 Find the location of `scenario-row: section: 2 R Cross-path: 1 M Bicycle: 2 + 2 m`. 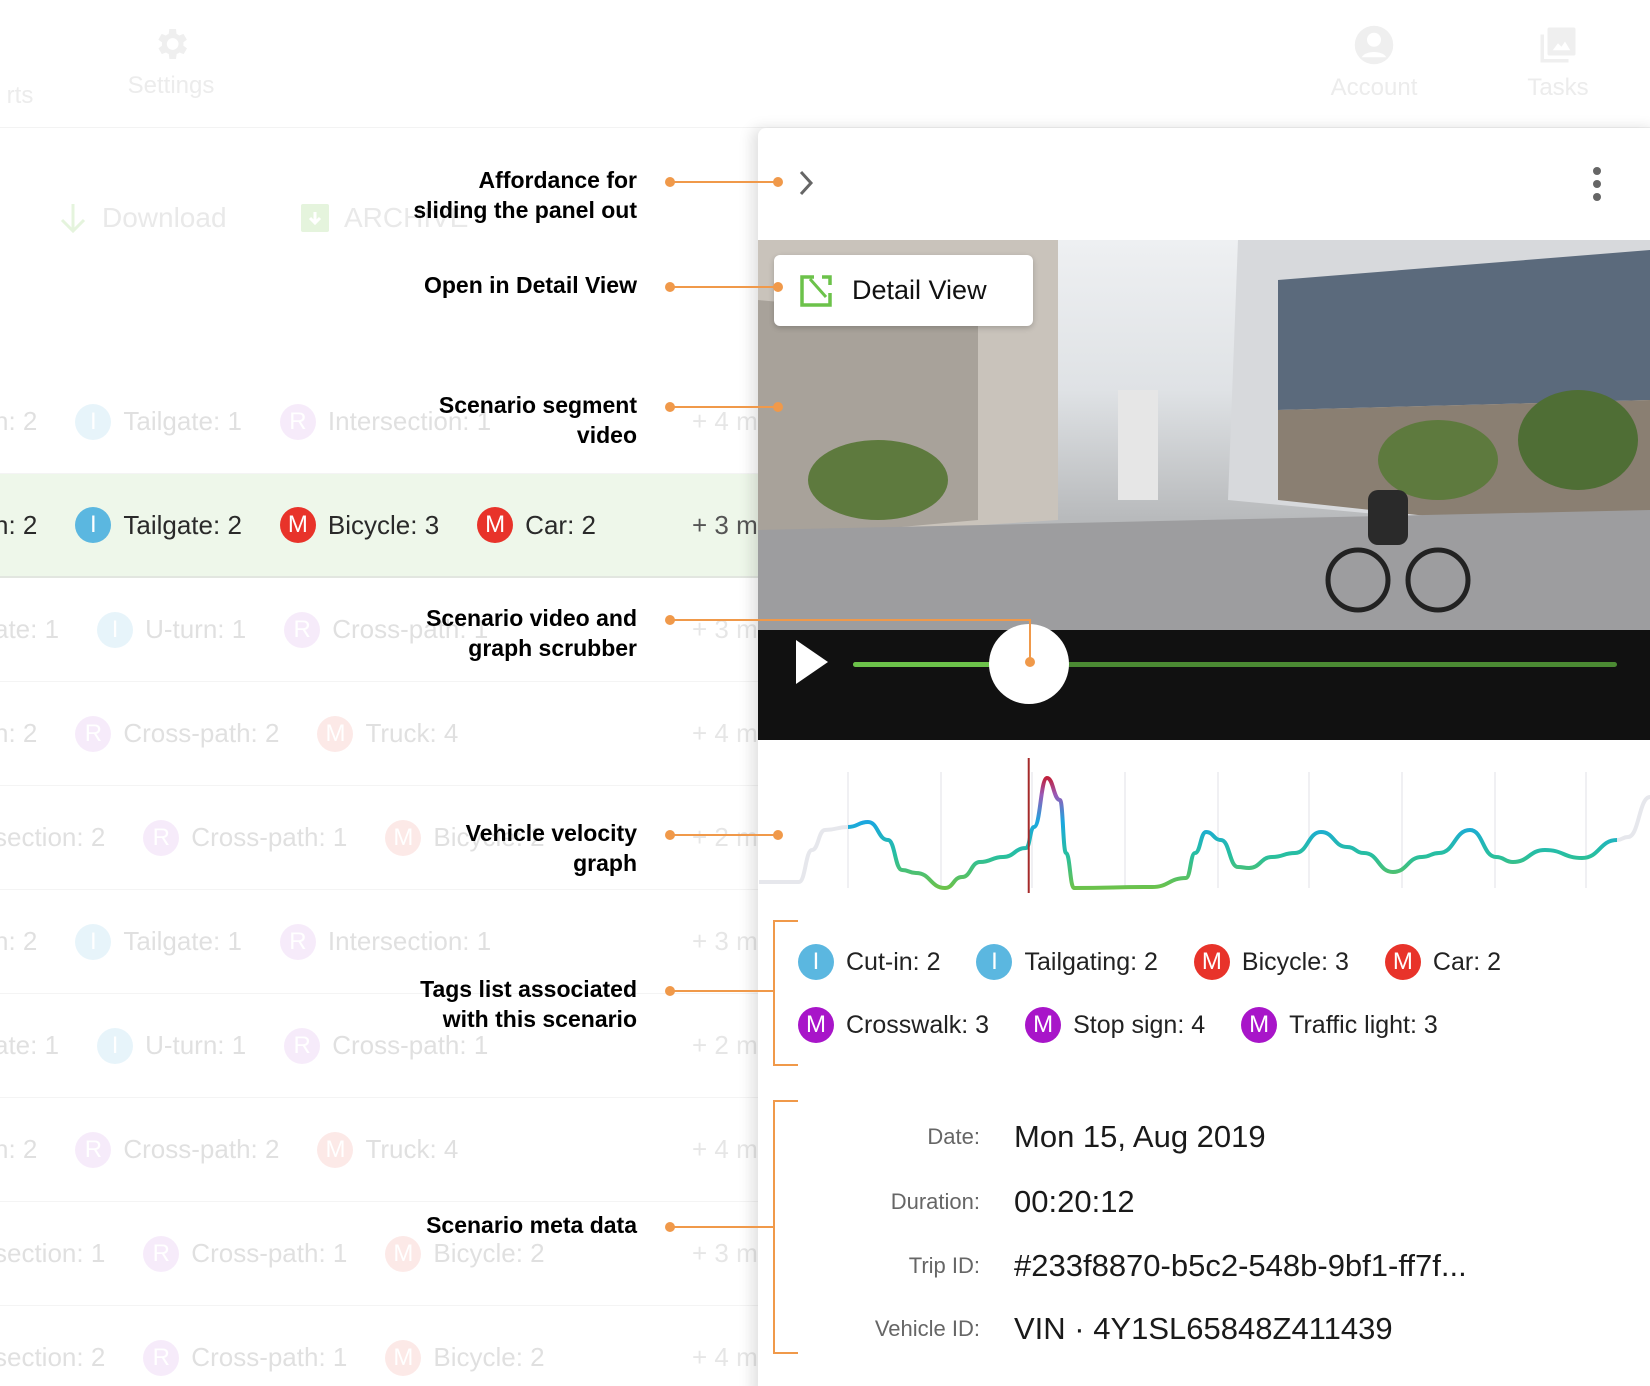

scenario-row: section: 2 R Cross-path: 1 M Bicycle: 2 + 2 m is located at coordinates (379, 838).